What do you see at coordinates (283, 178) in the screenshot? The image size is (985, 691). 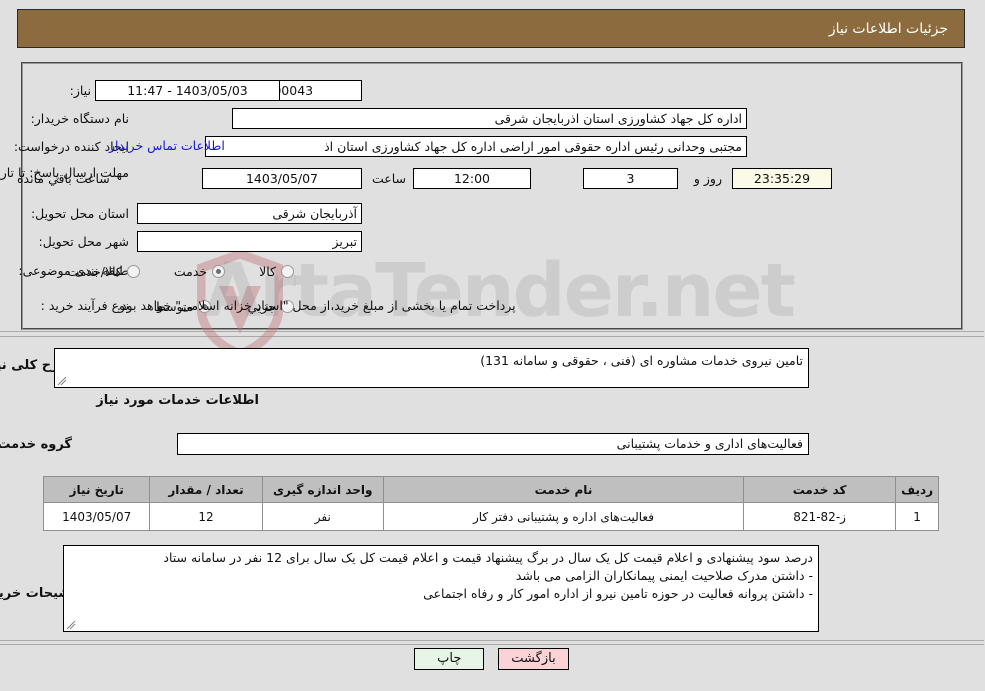 I see `deadline-date-field: 1403/05/07` at bounding box center [283, 178].